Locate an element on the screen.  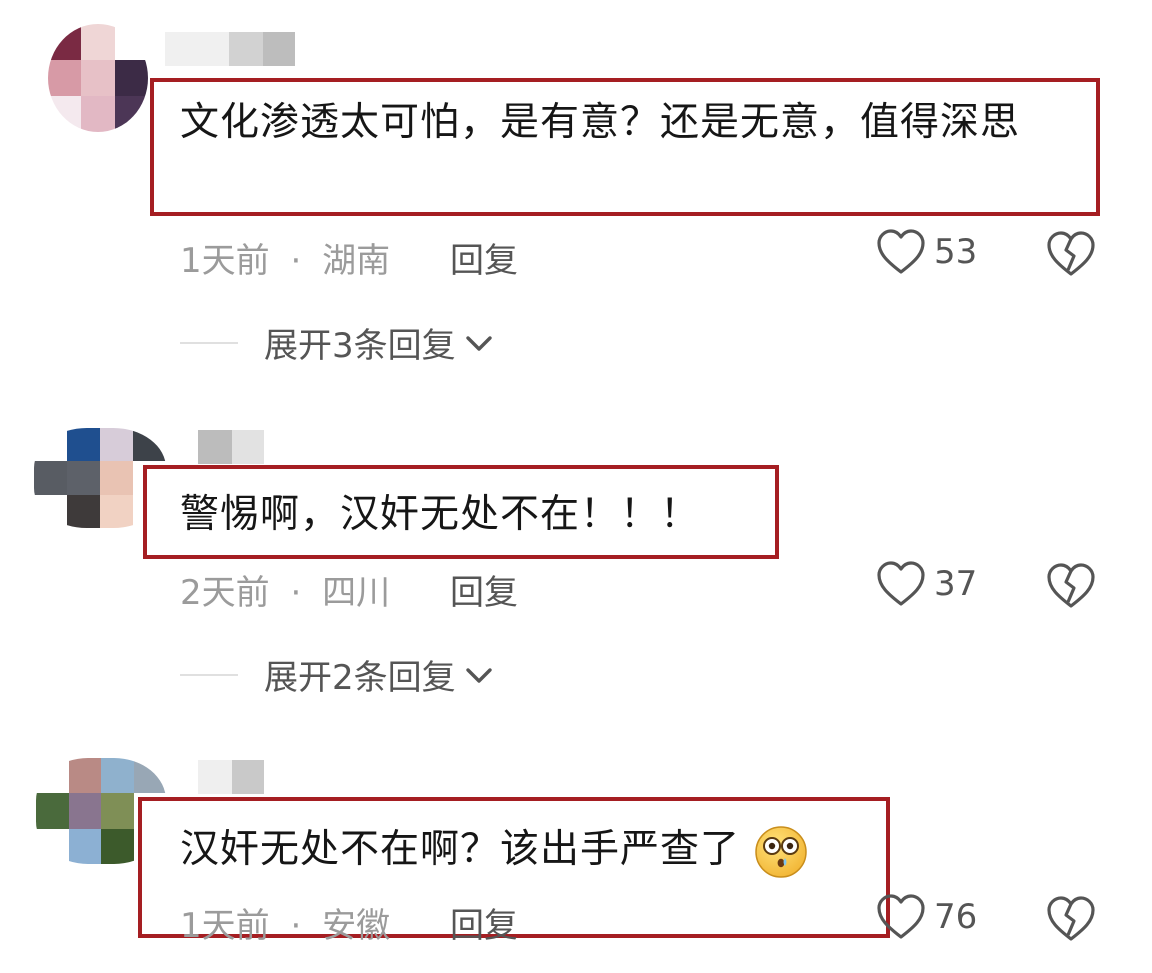
expand-replies-button: 展开3条回复 is located at coordinates (338, 342).